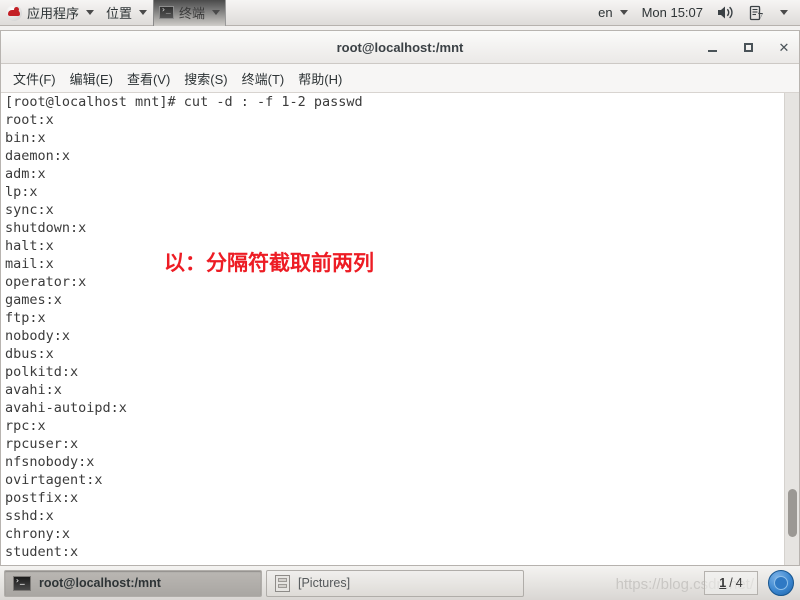  I want to click on menu-view: 查看(V), so click(148, 78).